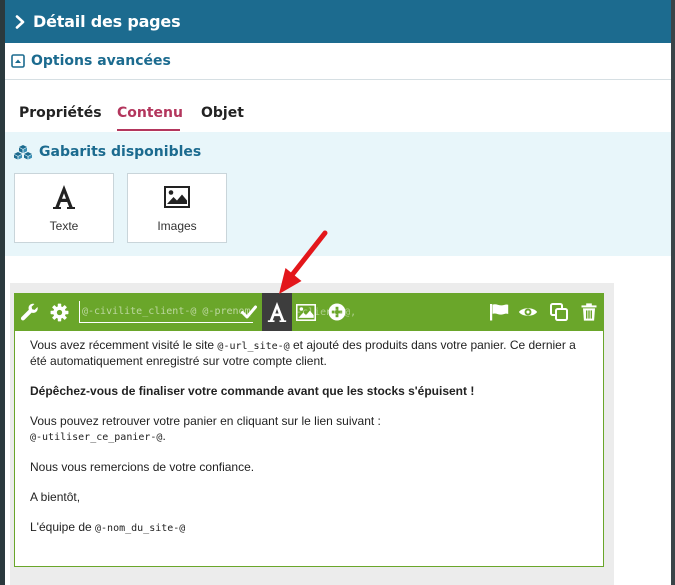 This screenshot has height=585, width=675. What do you see at coordinates (29, 312) in the screenshot?
I see `wrench-icon` at bounding box center [29, 312].